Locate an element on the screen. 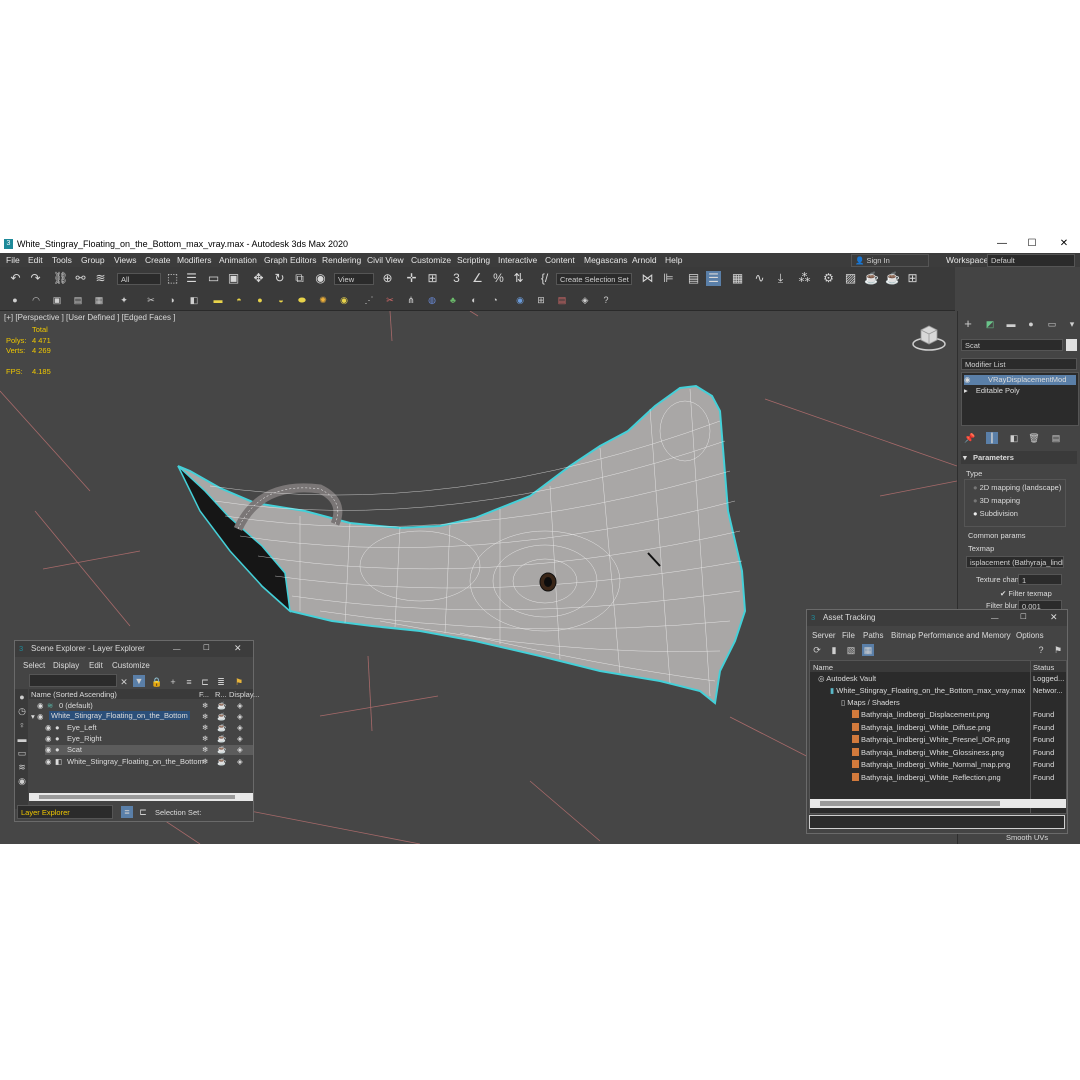 The image size is (1080, 1080). minimize-button: — is located at coordinates (177, 648).